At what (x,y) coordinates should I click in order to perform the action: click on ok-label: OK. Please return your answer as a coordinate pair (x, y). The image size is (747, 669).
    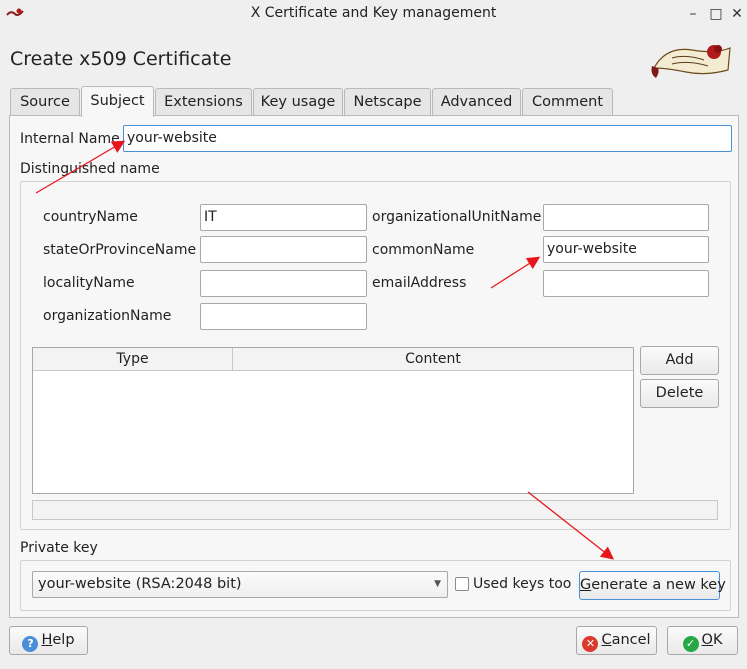
    Looking at the image, I should click on (712, 640).